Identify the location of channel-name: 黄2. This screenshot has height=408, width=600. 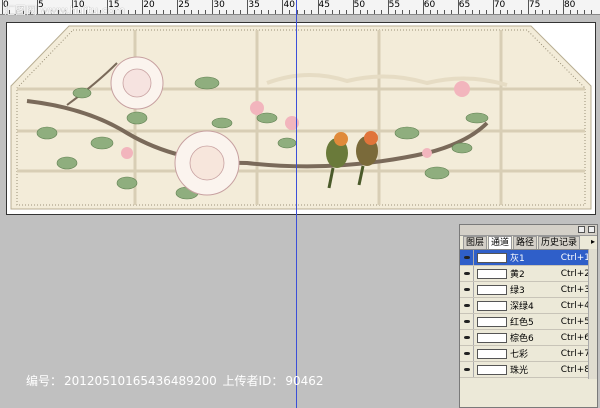
(517, 275).